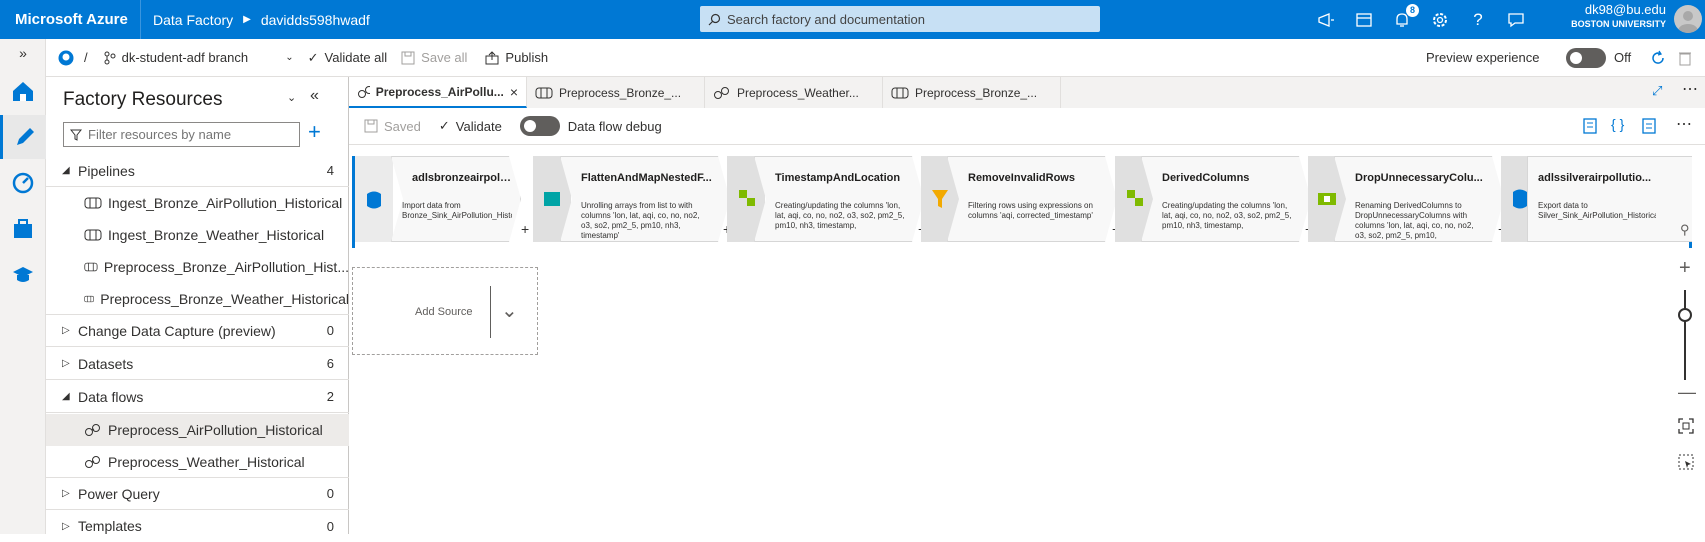 This screenshot has width=1705, height=542. I want to click on filter-icon, so click(76, 135).